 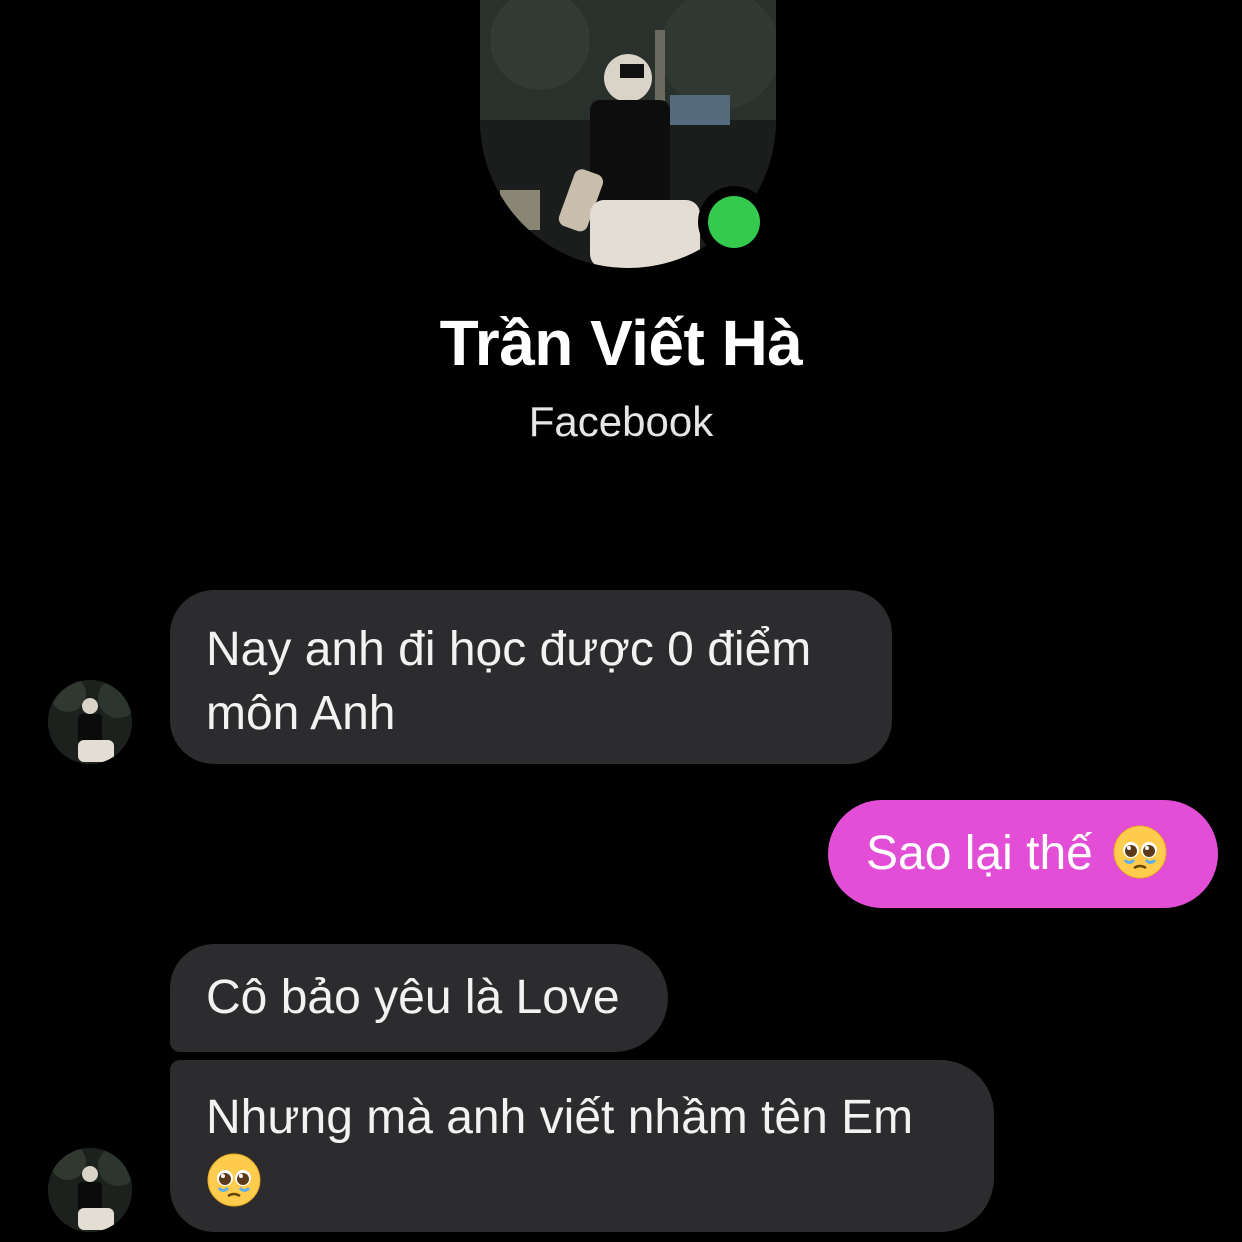 What do you see at coordinates (560, 1117) in the screenshot?
I see `message-text: Nhưng mà anh viết nhầm tên Em` at bounding box center [560, 1117].